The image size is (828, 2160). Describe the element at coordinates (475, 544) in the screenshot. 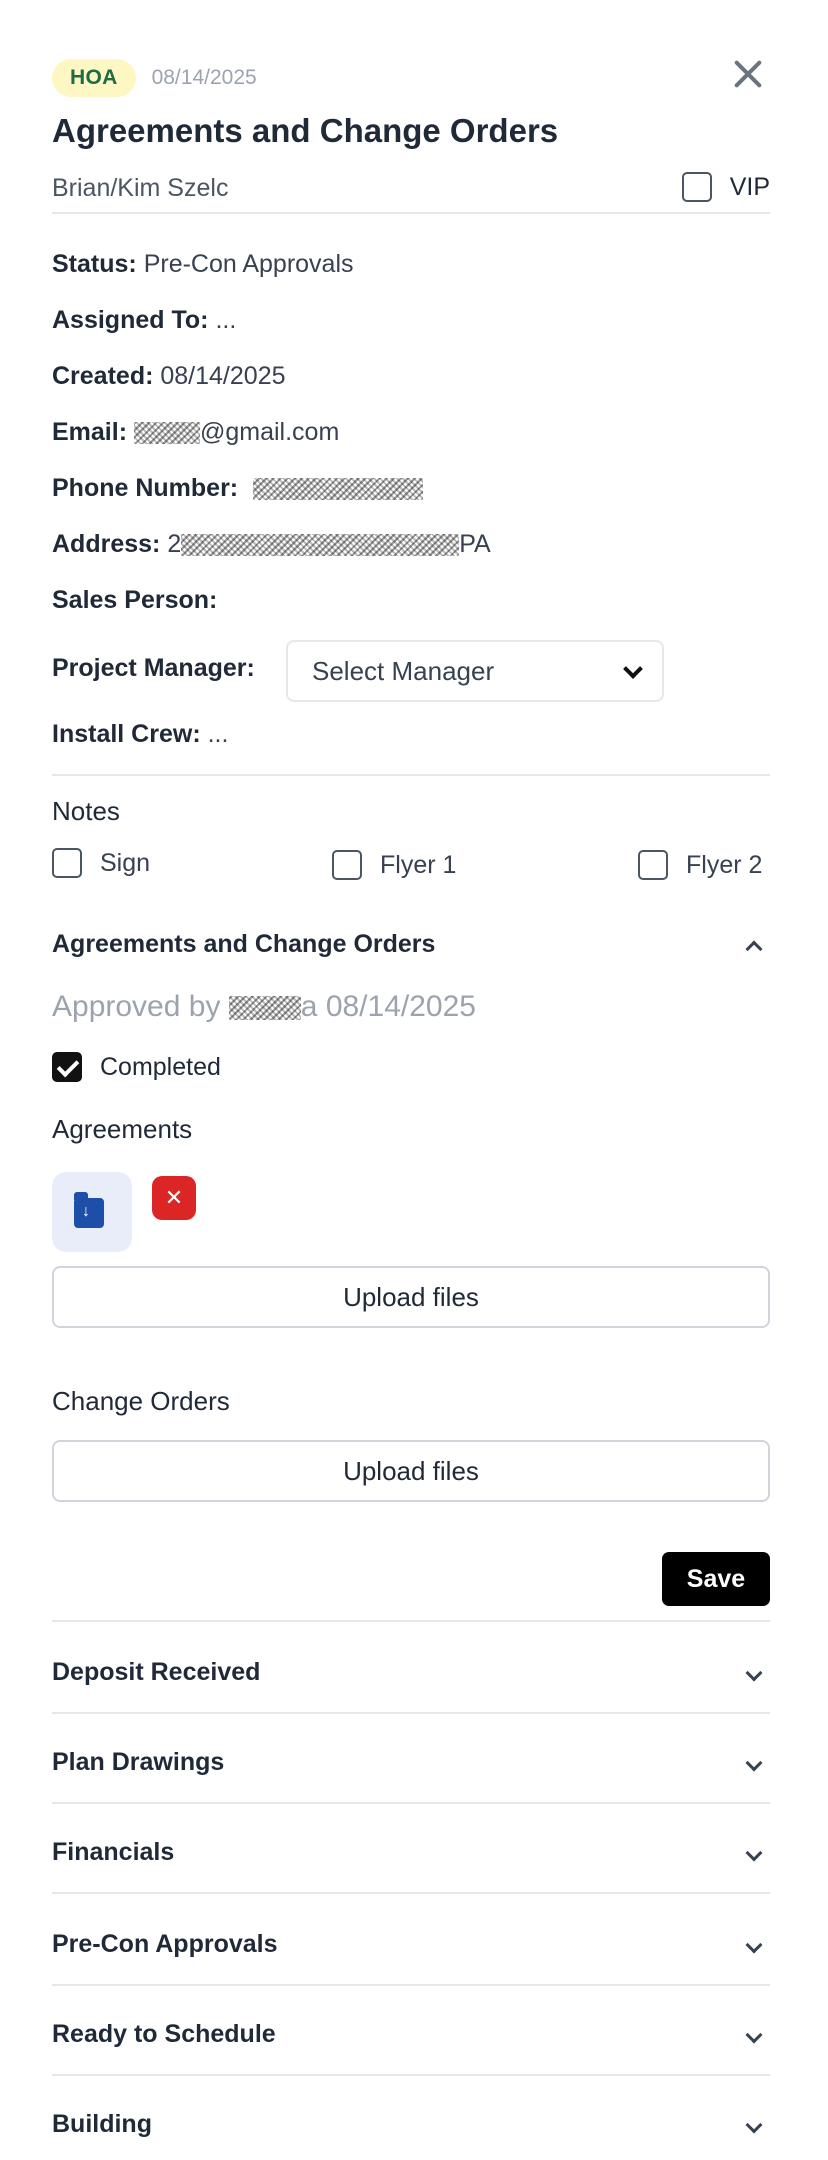

I see `address-suffix: PA` at that location.